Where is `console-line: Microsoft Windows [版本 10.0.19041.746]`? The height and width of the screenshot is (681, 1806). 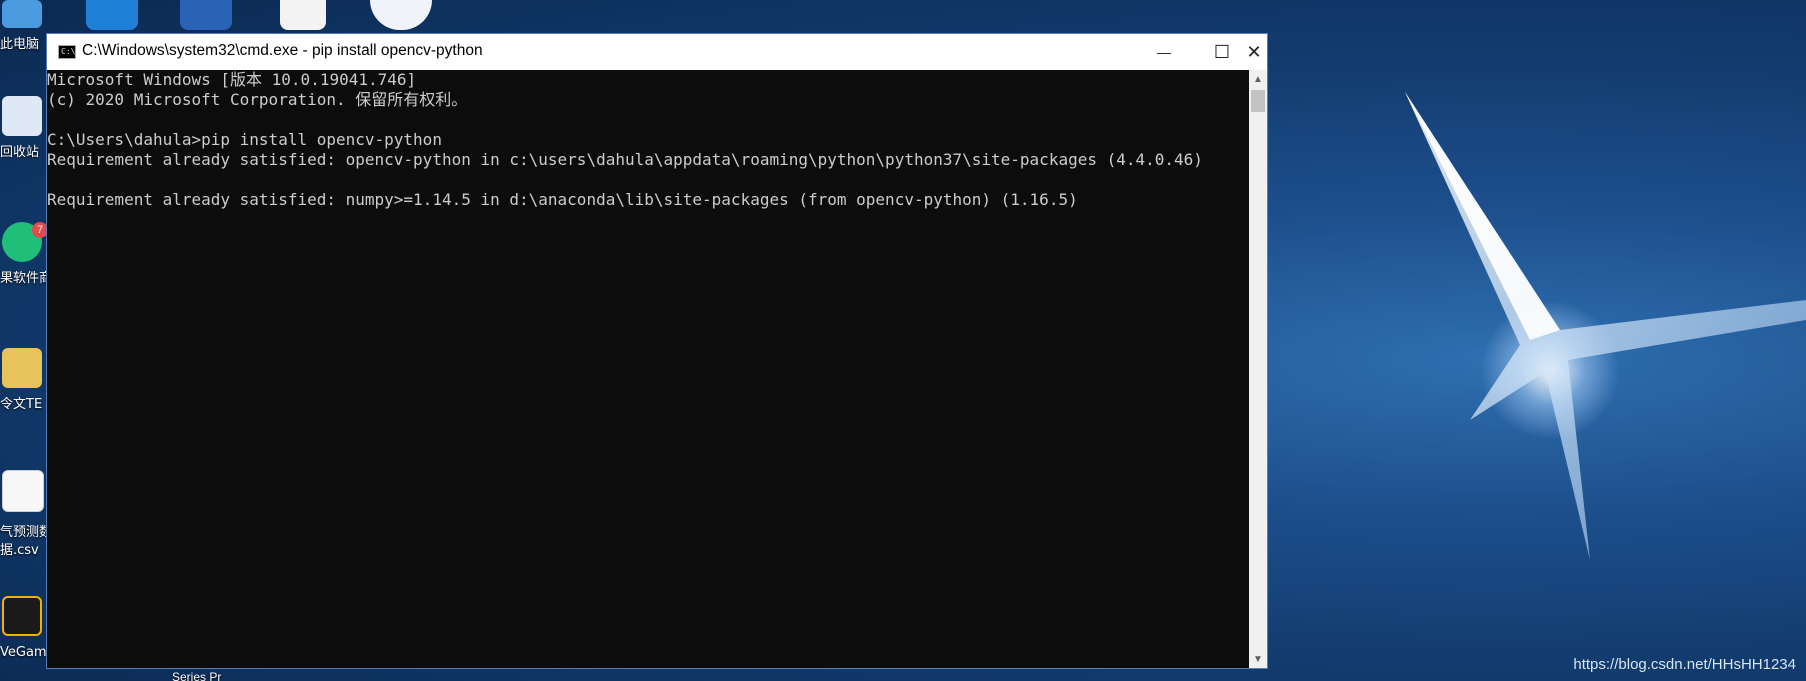 console-line: Microsoft Windows [版本 10.0.19041.746] is located at coordinates (232, 79).